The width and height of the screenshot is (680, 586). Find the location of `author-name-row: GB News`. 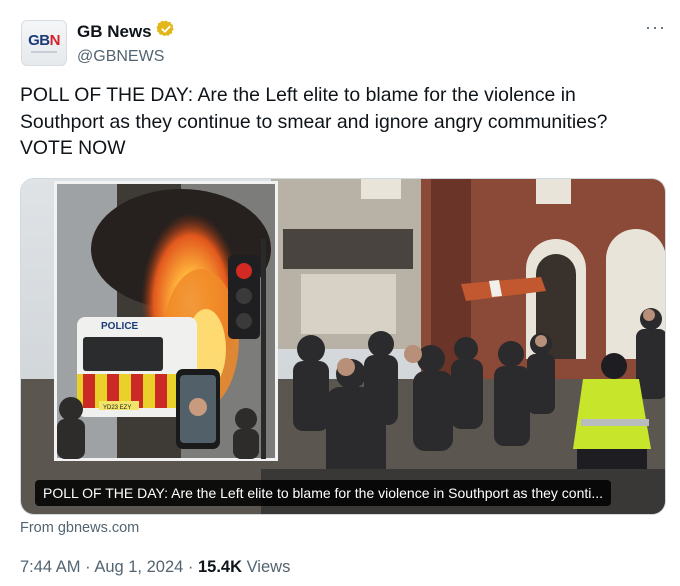

author-name-row: GB News is located at coordinates (126, 32).